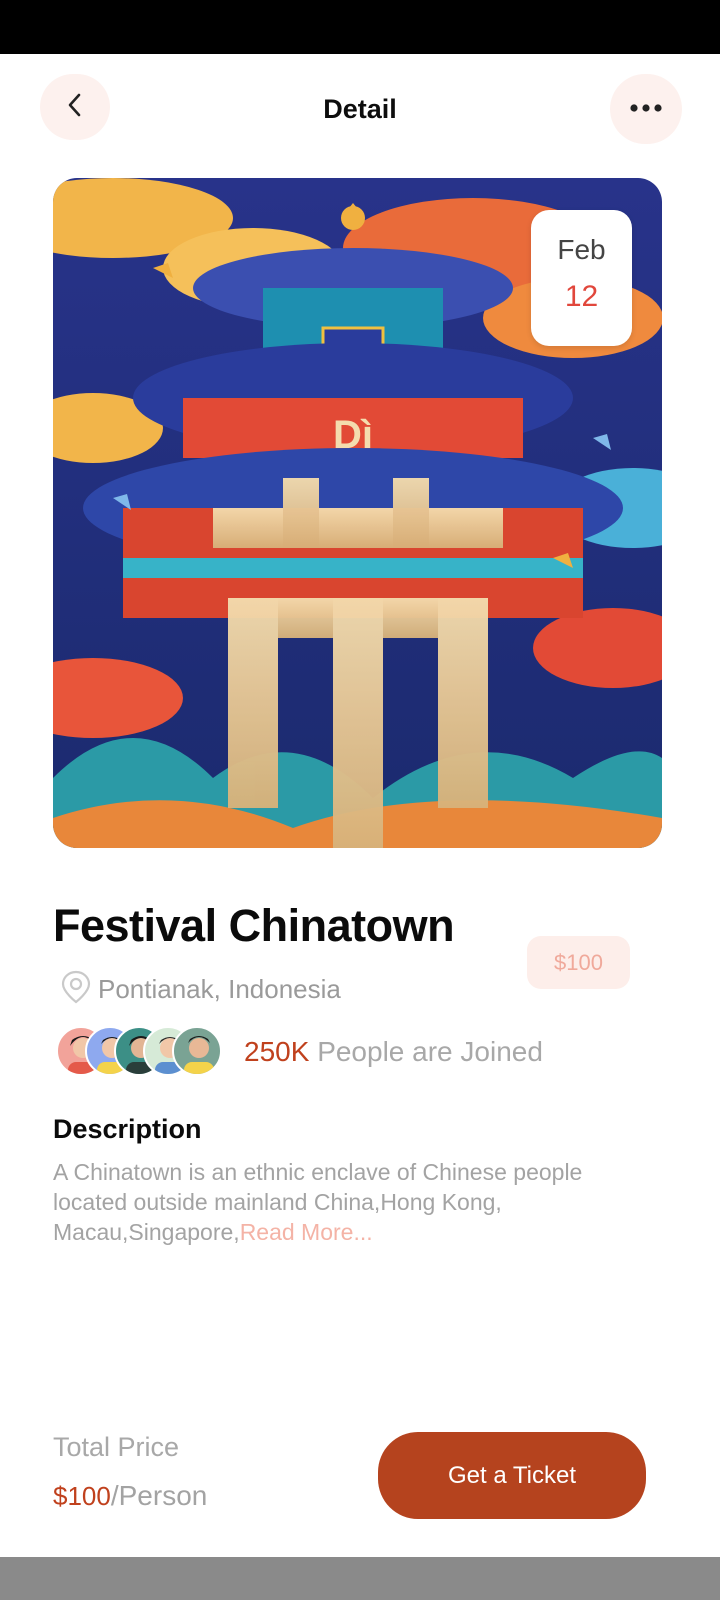  What do you see at coordinates (277, 1051) in the screenshot?
I see `joined-count: 250K` at bounding box center [277, 1051].